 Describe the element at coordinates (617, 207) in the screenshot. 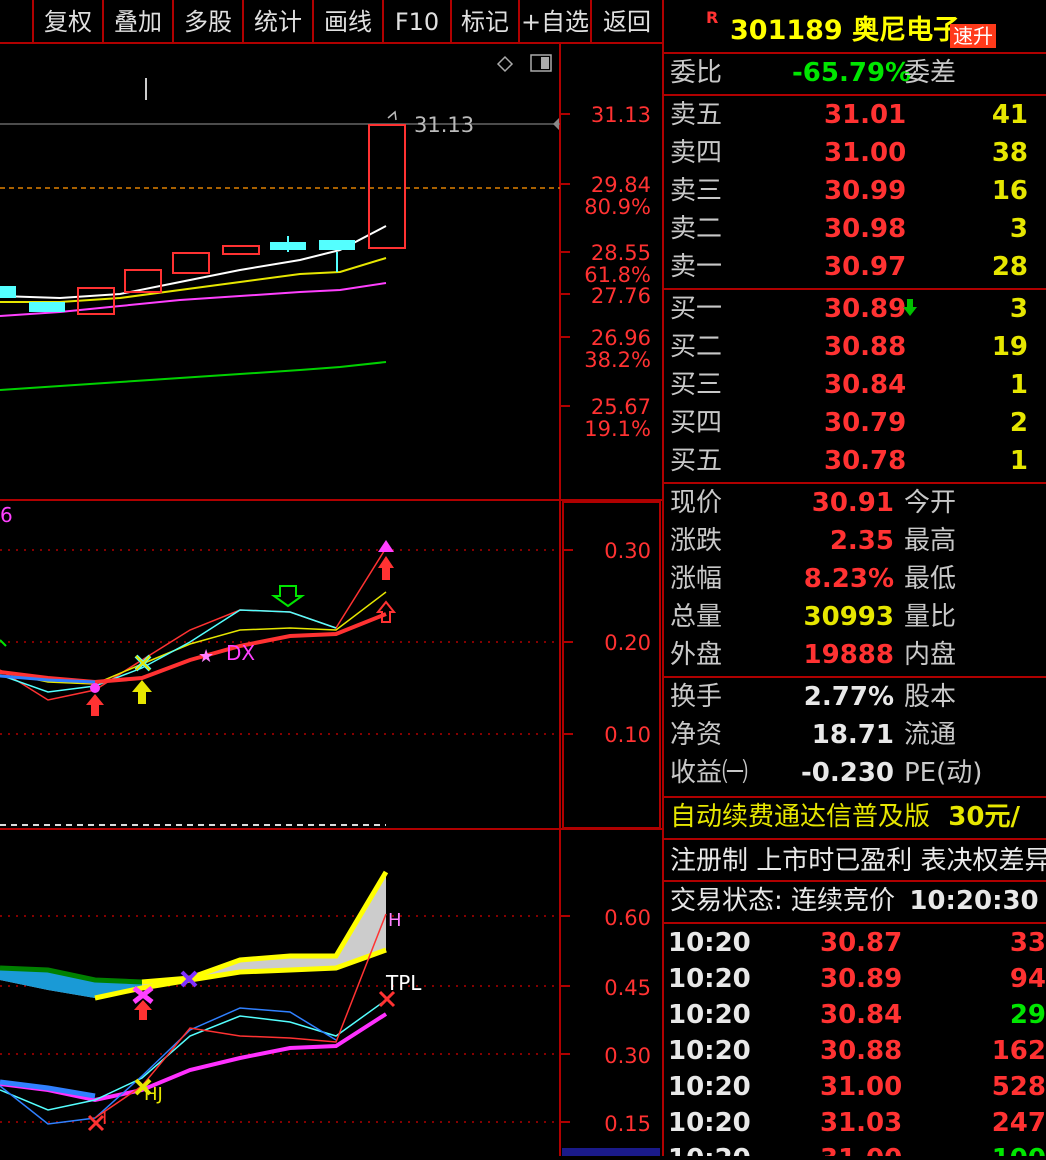

I see `fib-pct-label: 80.9%` at that location.